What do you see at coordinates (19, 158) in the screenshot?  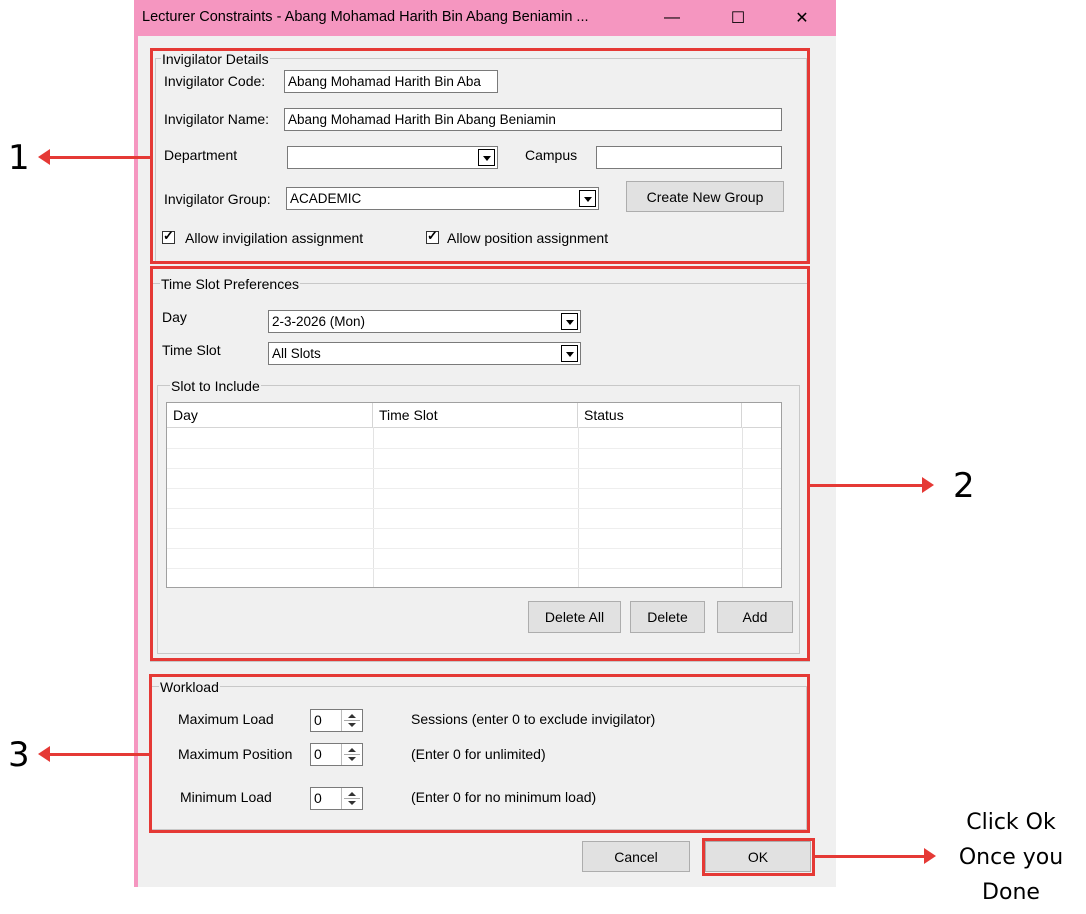 I see `callout-number-1: 1` at bounding box center [19, 158].